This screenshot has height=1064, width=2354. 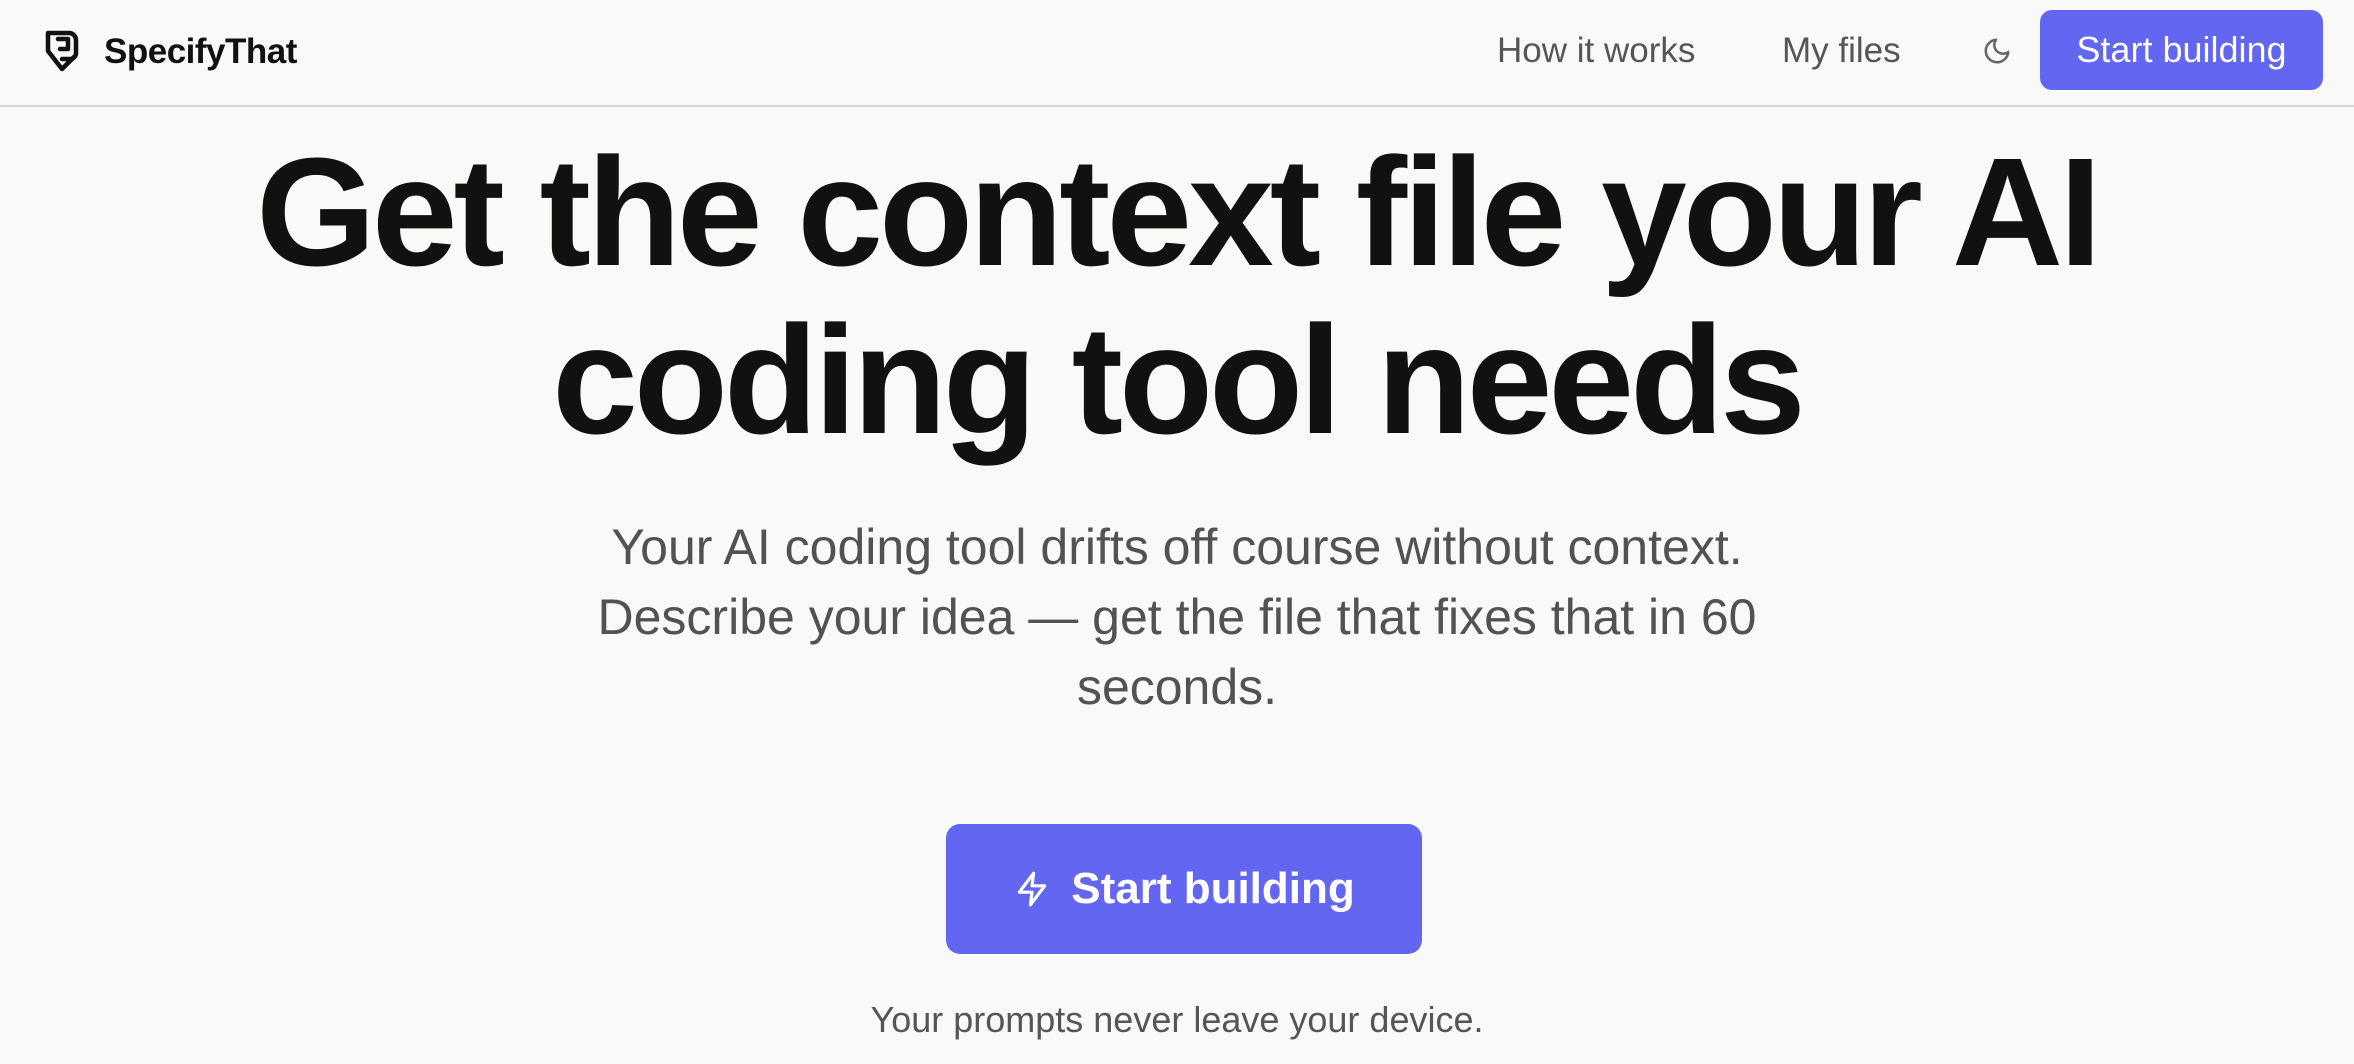 What do you see at coordinates (1179, 380) in the screenshot?
I see `hero-title-line-2: coding tool needs` at bounding box center [1179, 380].